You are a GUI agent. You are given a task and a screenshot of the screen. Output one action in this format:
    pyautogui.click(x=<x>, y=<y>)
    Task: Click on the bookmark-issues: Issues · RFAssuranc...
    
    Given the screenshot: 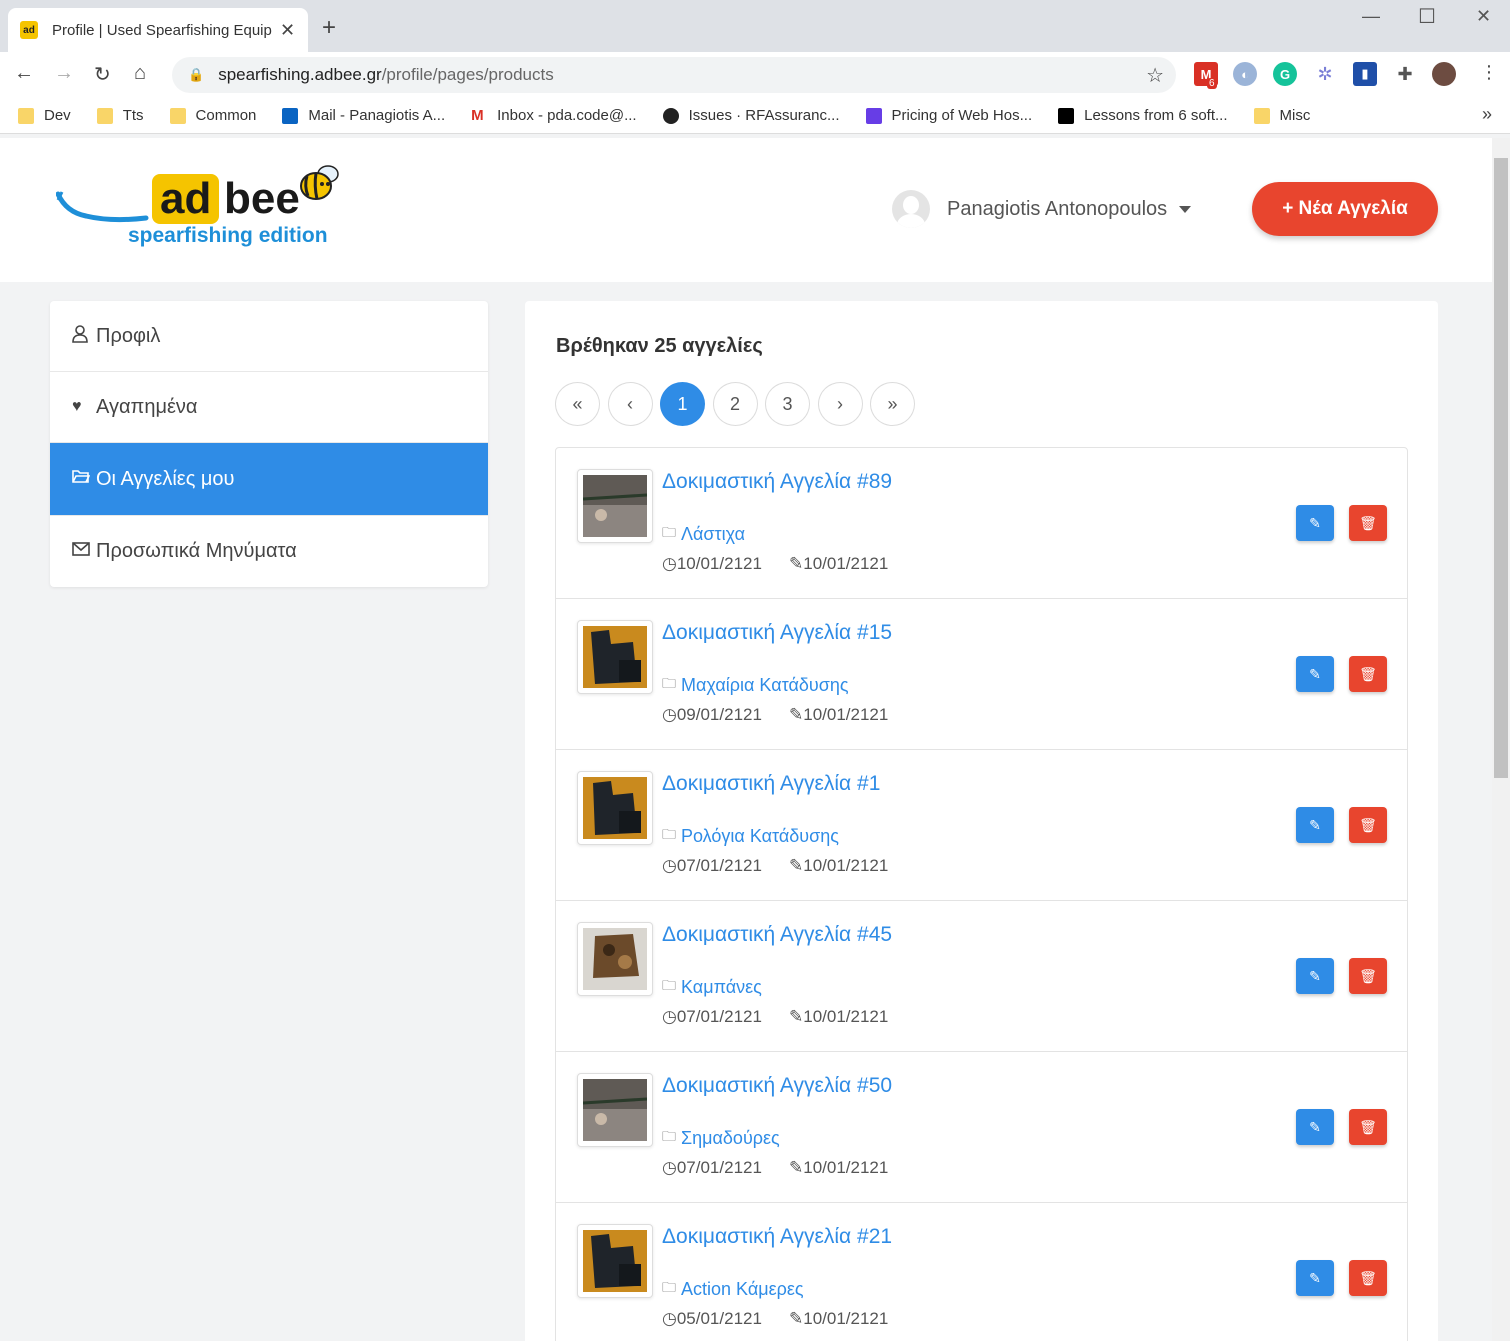 What is the action you would take?
    pyautogui.click(x=751, y=115)
    